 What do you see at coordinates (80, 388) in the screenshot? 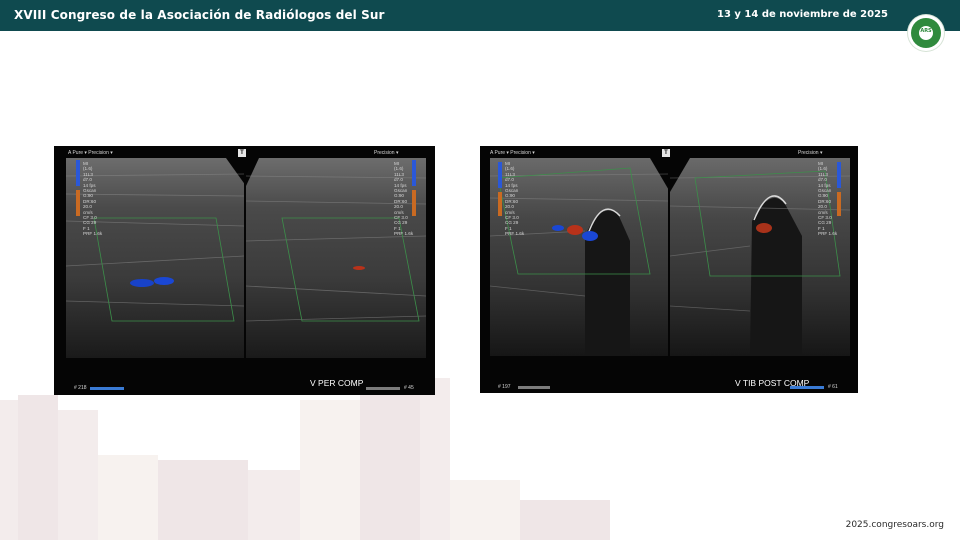
I see `frame-counter-left: # 218` at bounding box center [80, 388].